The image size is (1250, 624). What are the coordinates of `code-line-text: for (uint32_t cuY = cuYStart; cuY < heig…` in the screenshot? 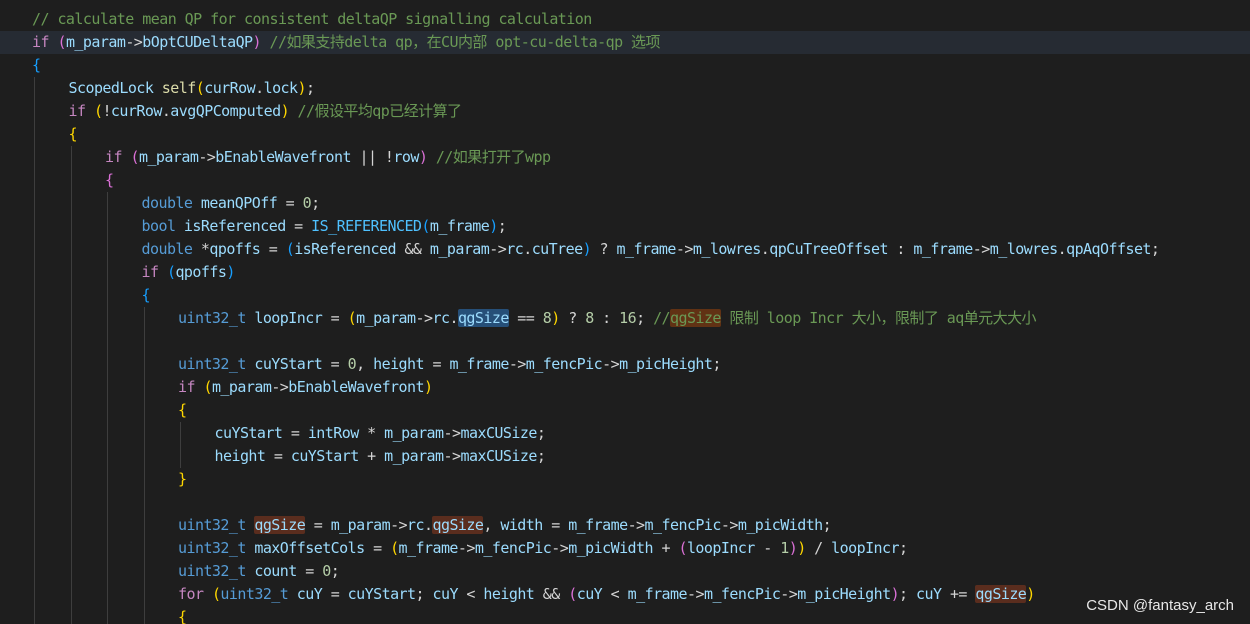 It's located at (606, 594).